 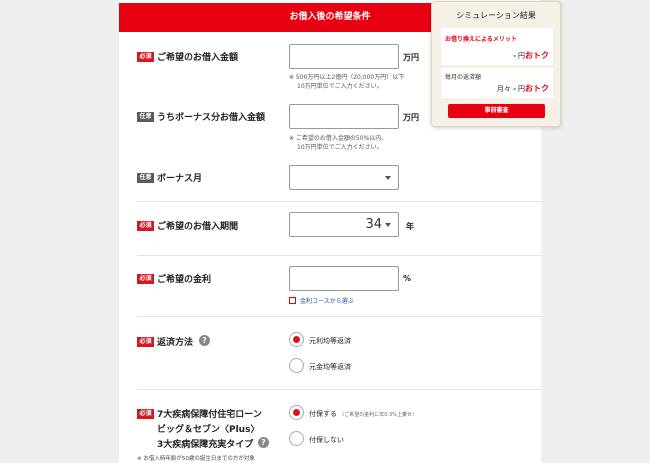 What do you see at coordinates (292, 300) in the screenshot?
I see `external-link-icon` at bounding box center [292, 300].